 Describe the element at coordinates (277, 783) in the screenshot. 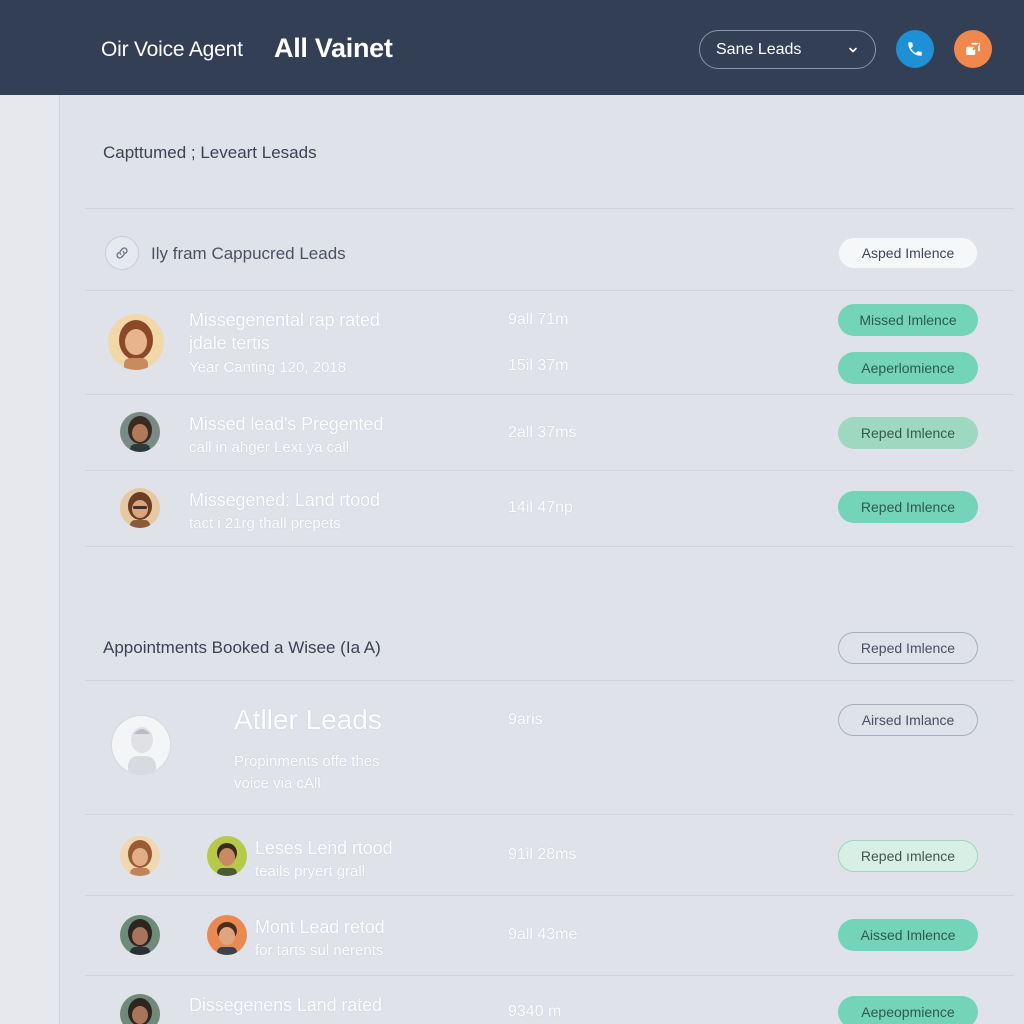

I see `appointment-subtitle-line2: voice via cAll` at that location.